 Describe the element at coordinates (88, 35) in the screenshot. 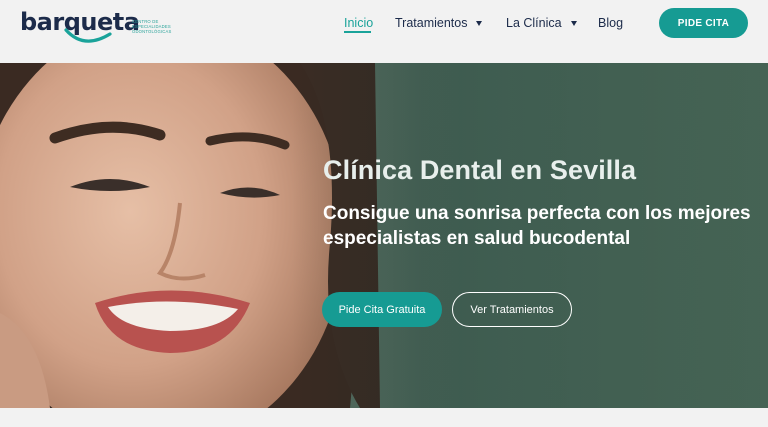

I see `logo-smile-icon` at that location.